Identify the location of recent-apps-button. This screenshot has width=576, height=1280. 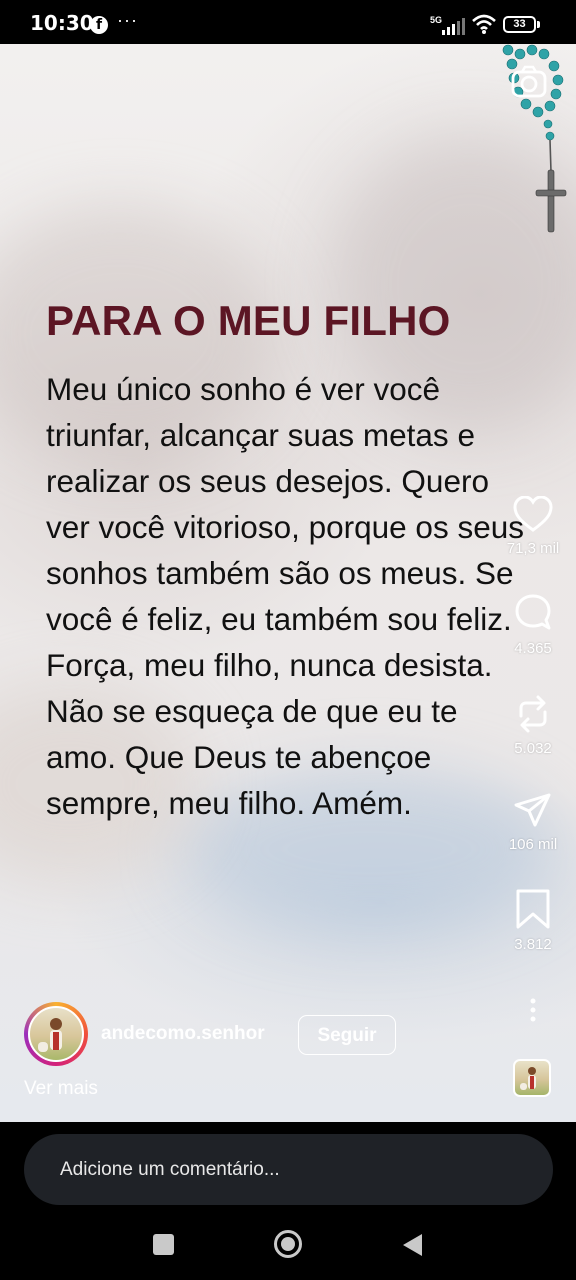
(163, 1244).